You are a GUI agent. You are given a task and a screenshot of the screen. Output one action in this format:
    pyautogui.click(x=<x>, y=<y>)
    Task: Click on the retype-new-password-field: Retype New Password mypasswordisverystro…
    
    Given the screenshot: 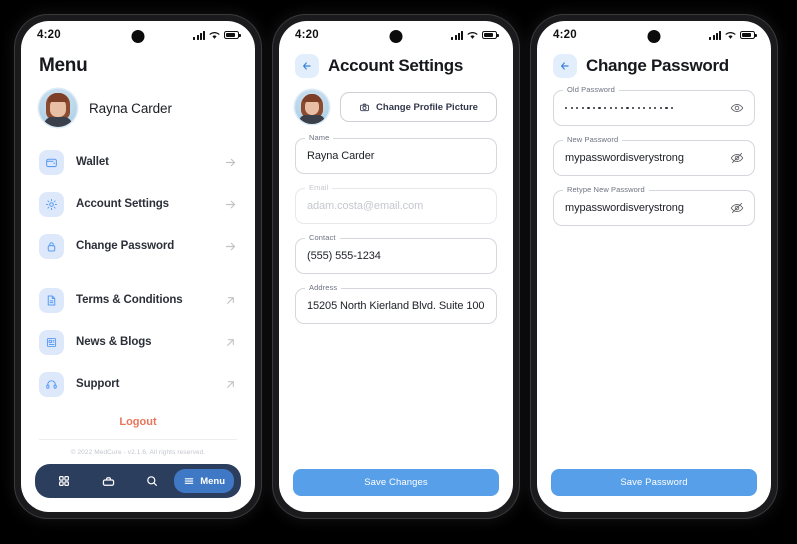 What is the action you would take?
    pyautogui.click(x=654, y=205)
    